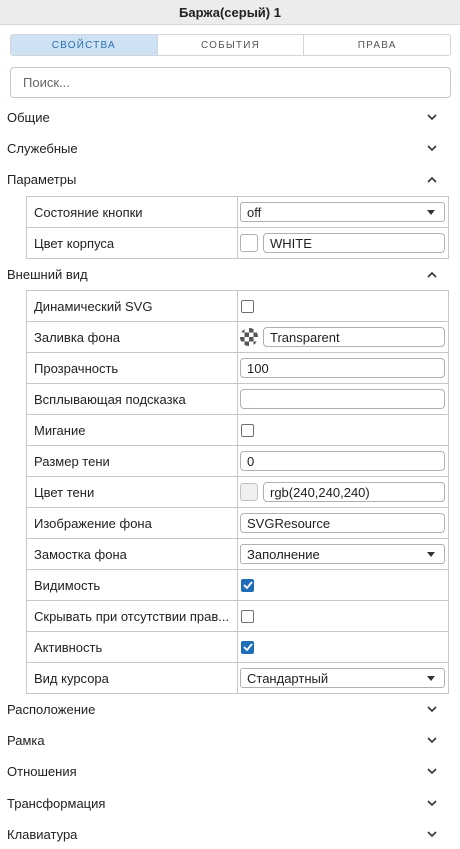 Image resolution: width=460 pixels, height=849 pixels. Describe the element at coordinates (354, 492) in the screenshot. I see `shadow-color-input: rgb(240,240,240)` at that location.